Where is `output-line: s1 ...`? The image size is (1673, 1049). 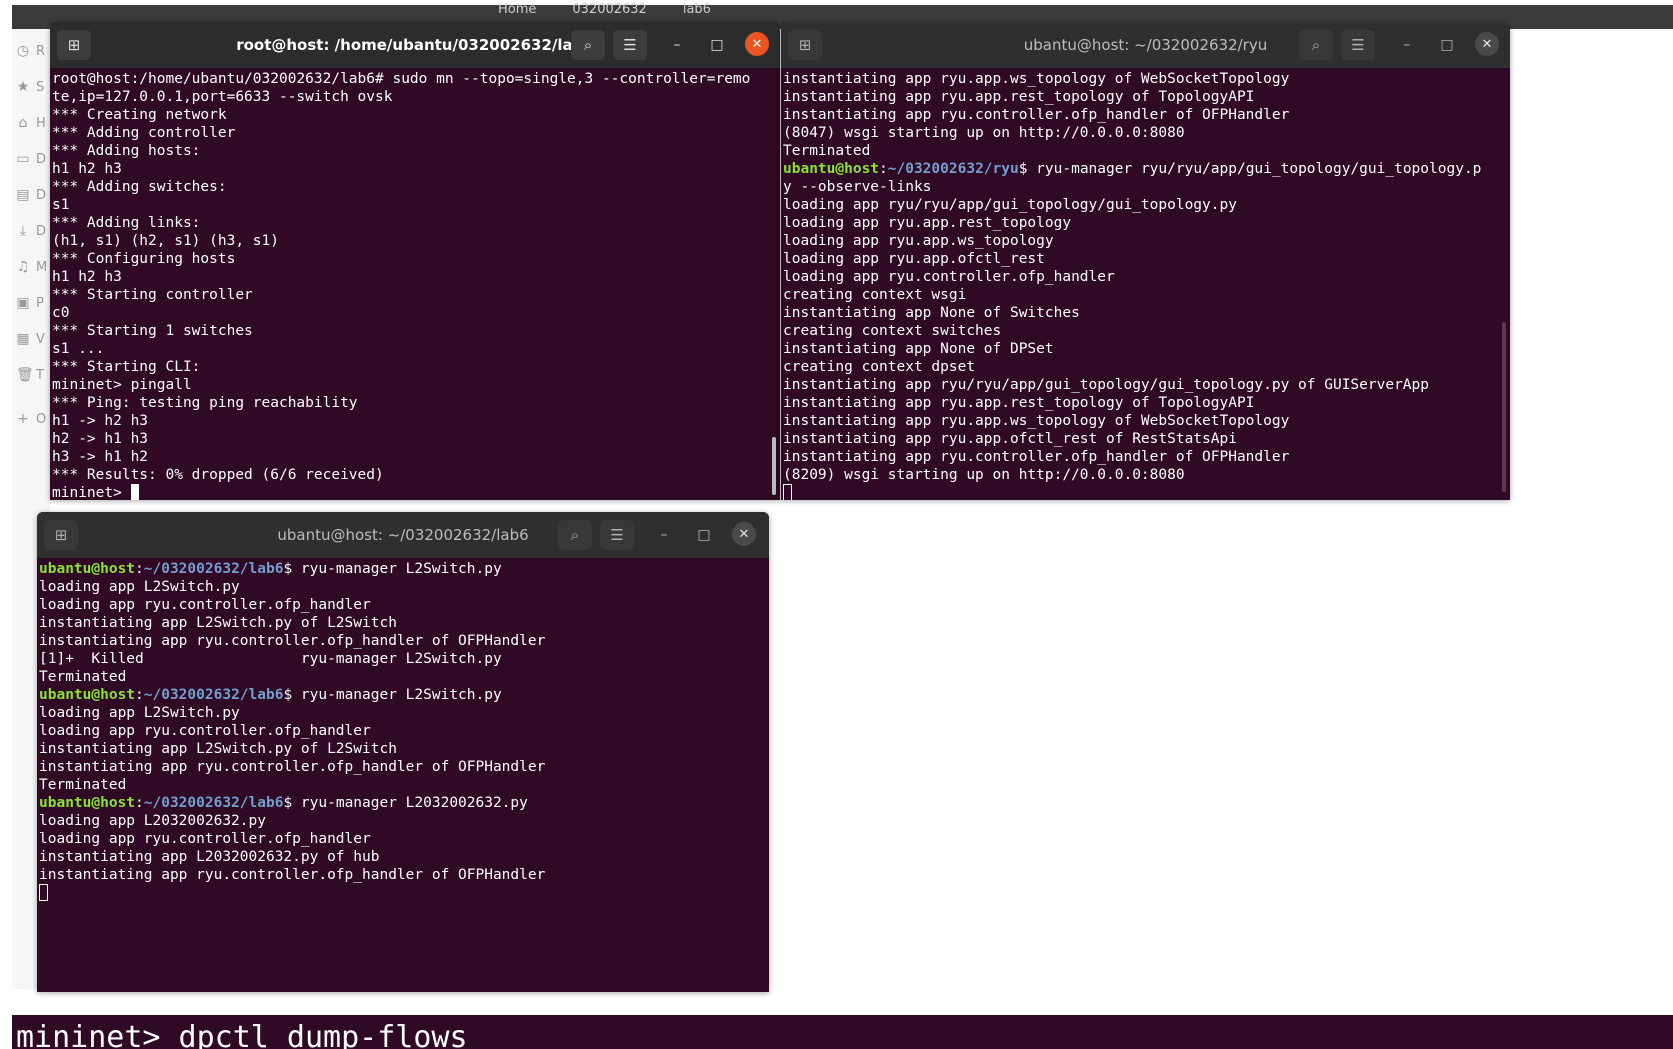
output-line: s1 ... is located at coordinates (78, 349).